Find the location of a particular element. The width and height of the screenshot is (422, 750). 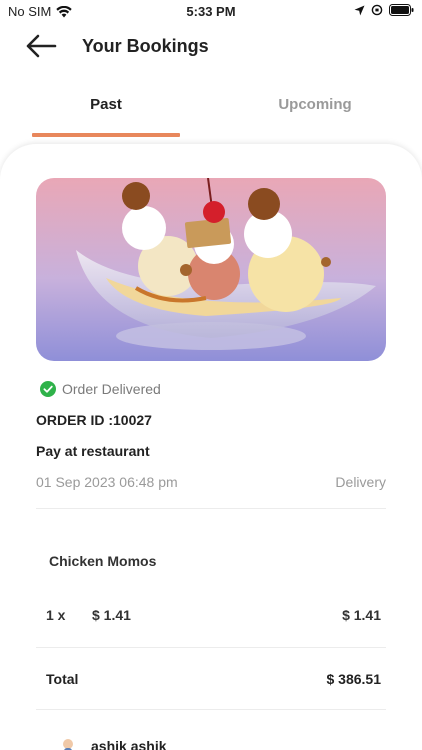

item-total-price: $ 1.41 is located at coordinates (361, 615).